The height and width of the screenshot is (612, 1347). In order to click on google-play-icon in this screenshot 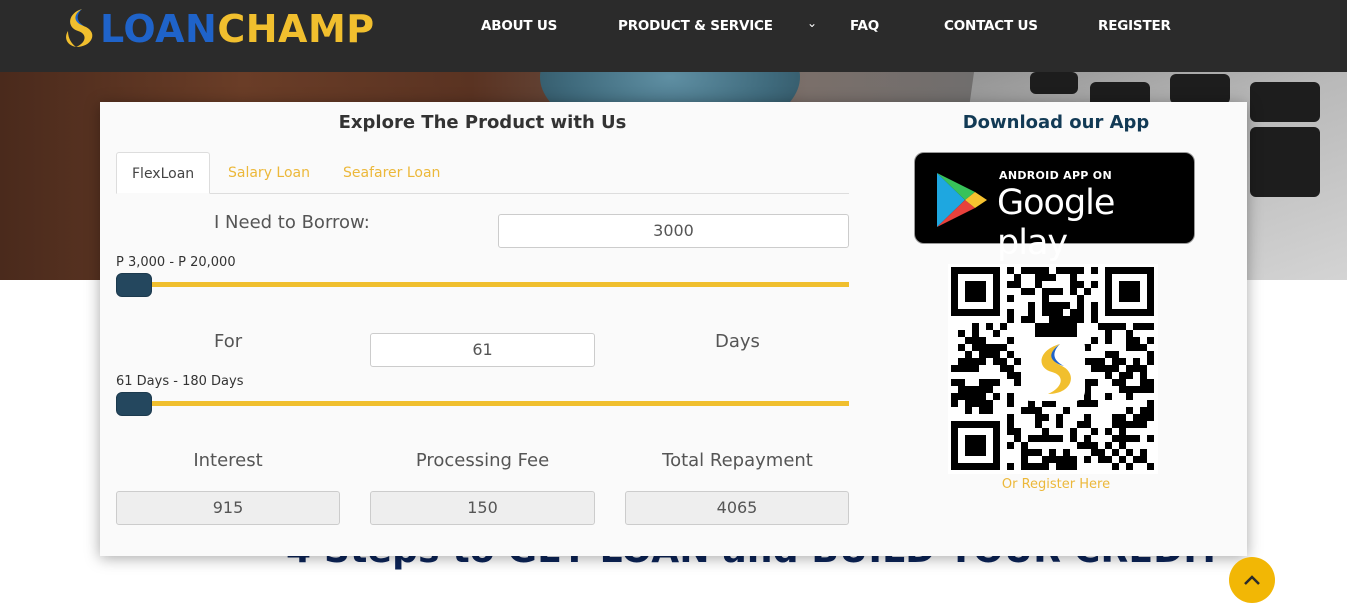, I will do `click(962, 200)`.